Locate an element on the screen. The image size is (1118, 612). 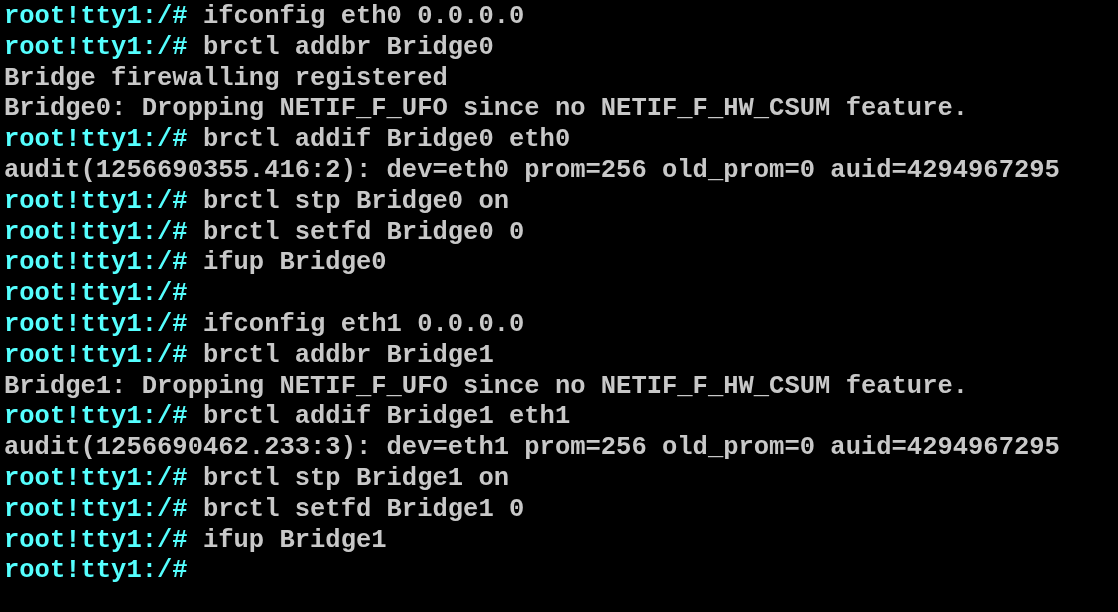
command-text: ifconfig eth0 0.0.0.0 is located at coordinates (363, 17).